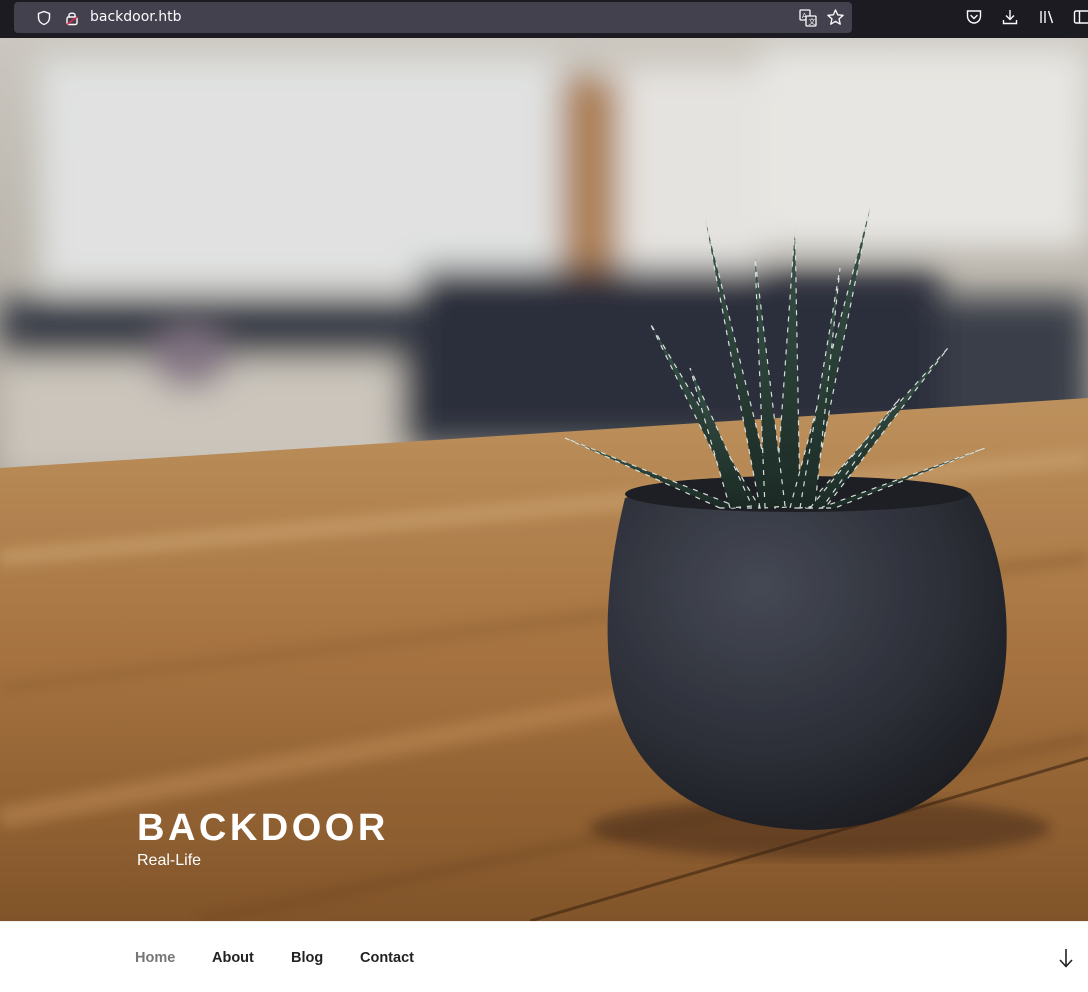 The height and width of the screenshot is (992, 1088). Describe the element at coordinates (135, 17) in the screenshot. I see `url-text: backdoor.htb` at that location.